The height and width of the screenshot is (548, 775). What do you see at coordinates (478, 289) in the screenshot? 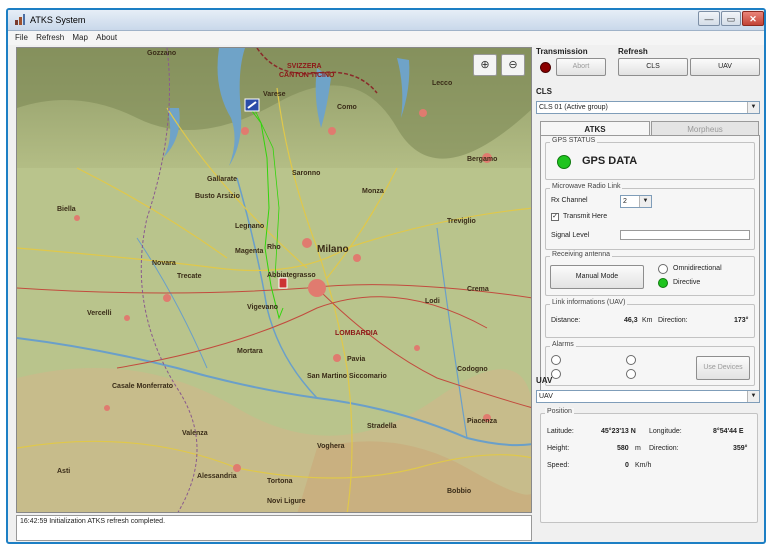
I see `map-label-crema: Crema` at bounding box center [478, 289].